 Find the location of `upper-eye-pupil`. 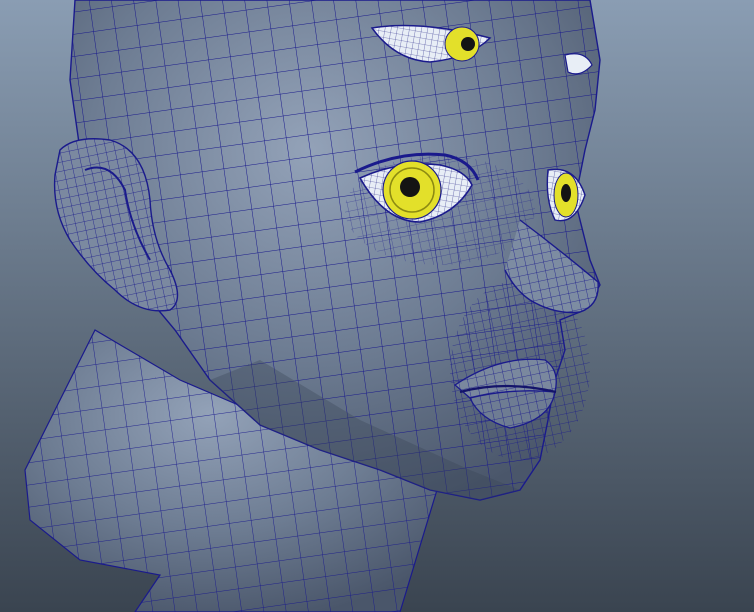

upper-eye-pupil is located at coordinates (468, 44).